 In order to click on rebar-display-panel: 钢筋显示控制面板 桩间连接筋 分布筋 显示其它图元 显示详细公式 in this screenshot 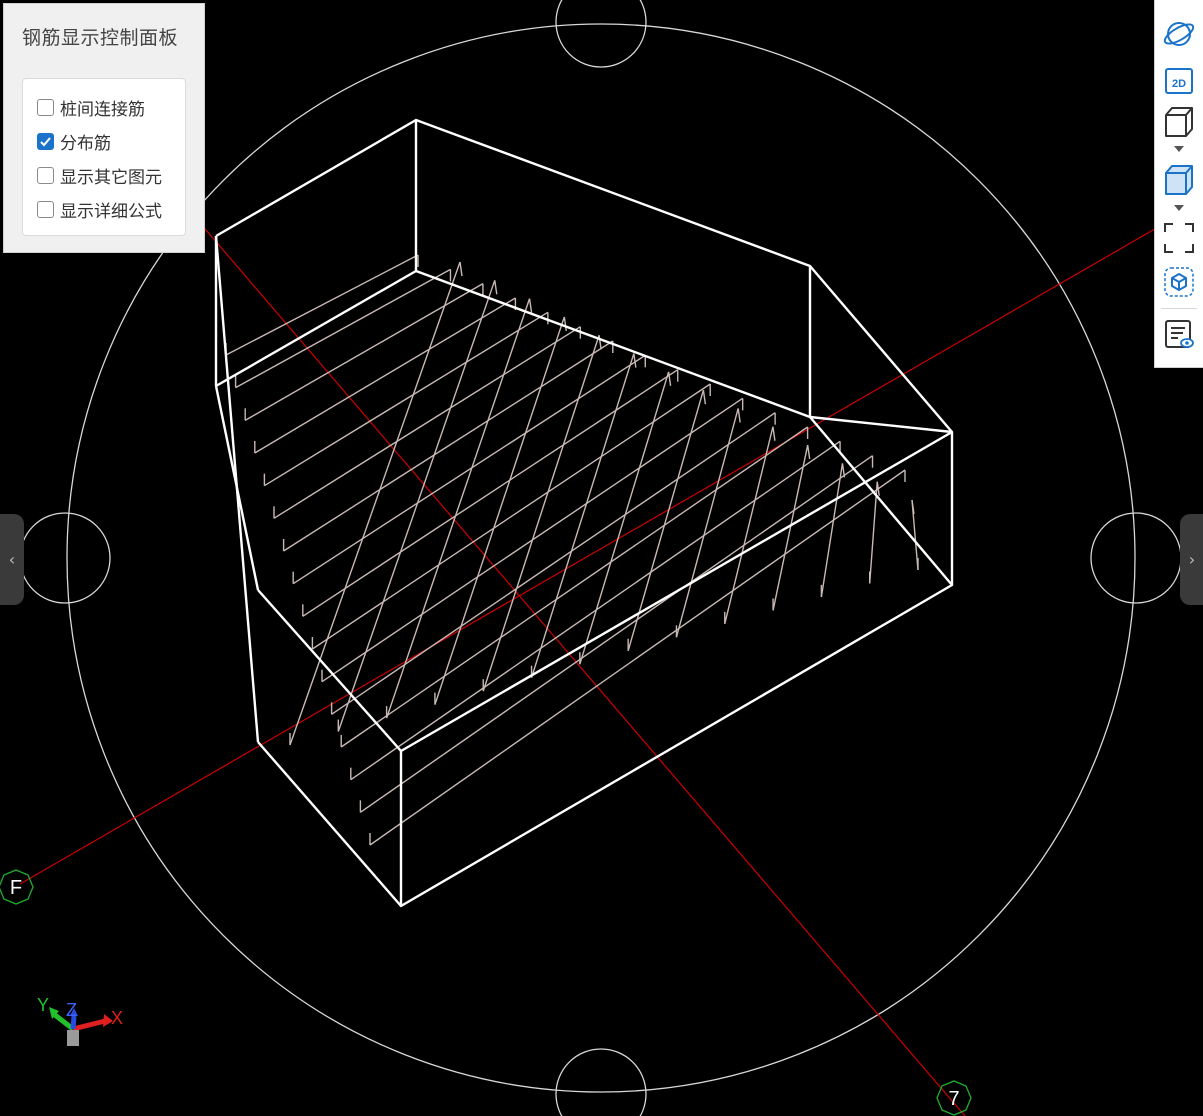, I will do `click(104, 128)`.